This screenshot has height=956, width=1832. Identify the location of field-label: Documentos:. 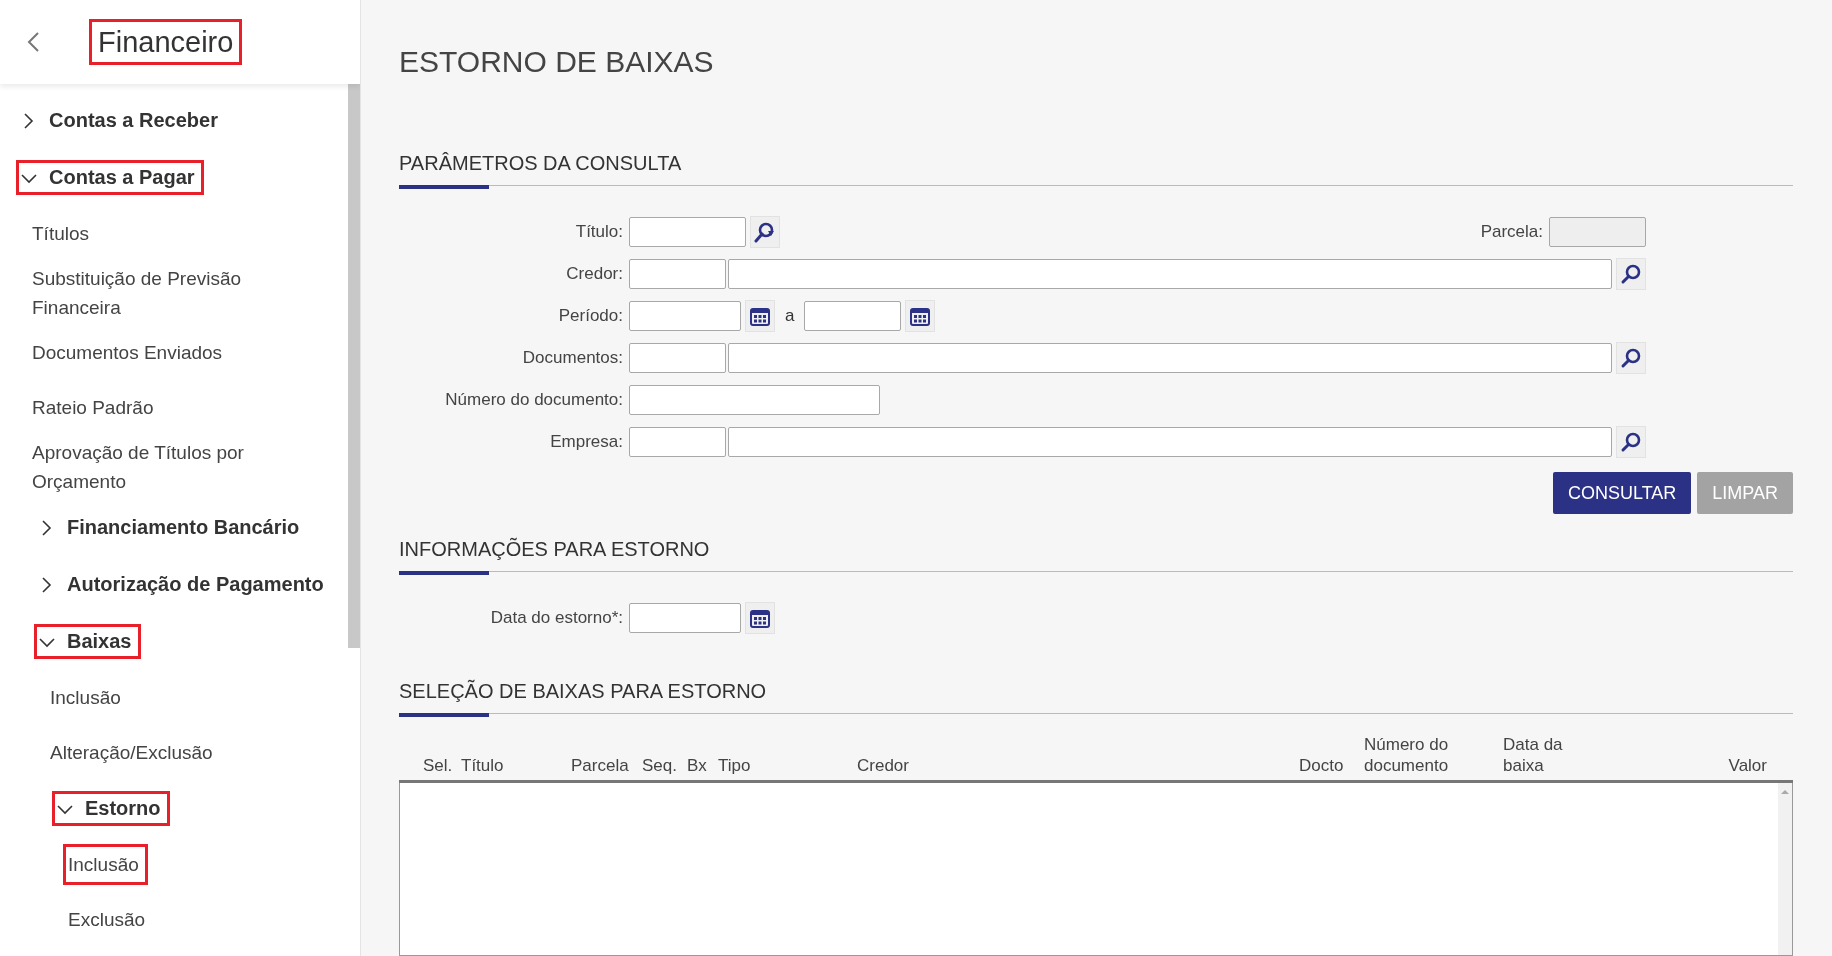
(572, 358).